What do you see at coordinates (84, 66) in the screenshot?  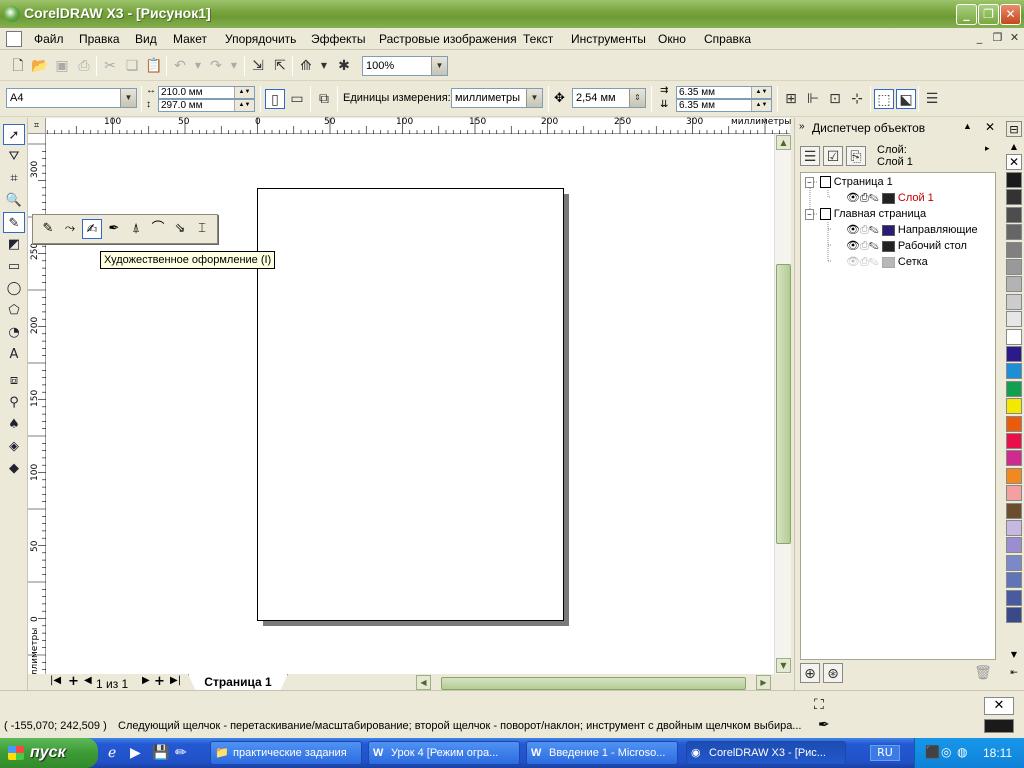 I see `print-icon: ⎙` at bounding box center [84, 66].